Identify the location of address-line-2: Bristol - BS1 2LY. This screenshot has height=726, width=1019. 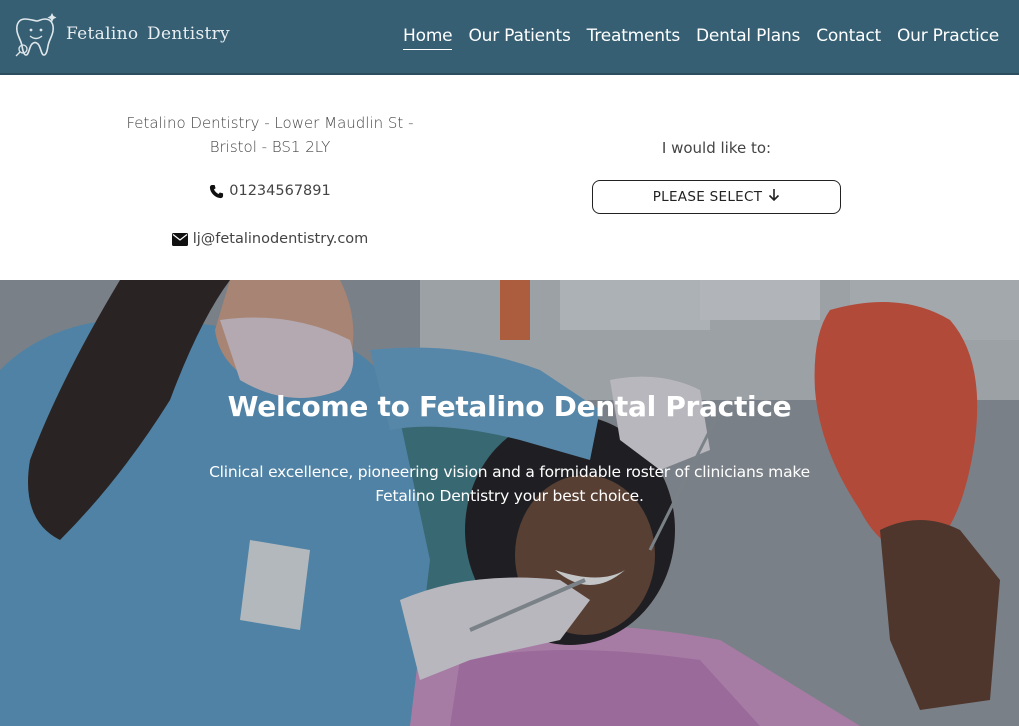
(270, 147).